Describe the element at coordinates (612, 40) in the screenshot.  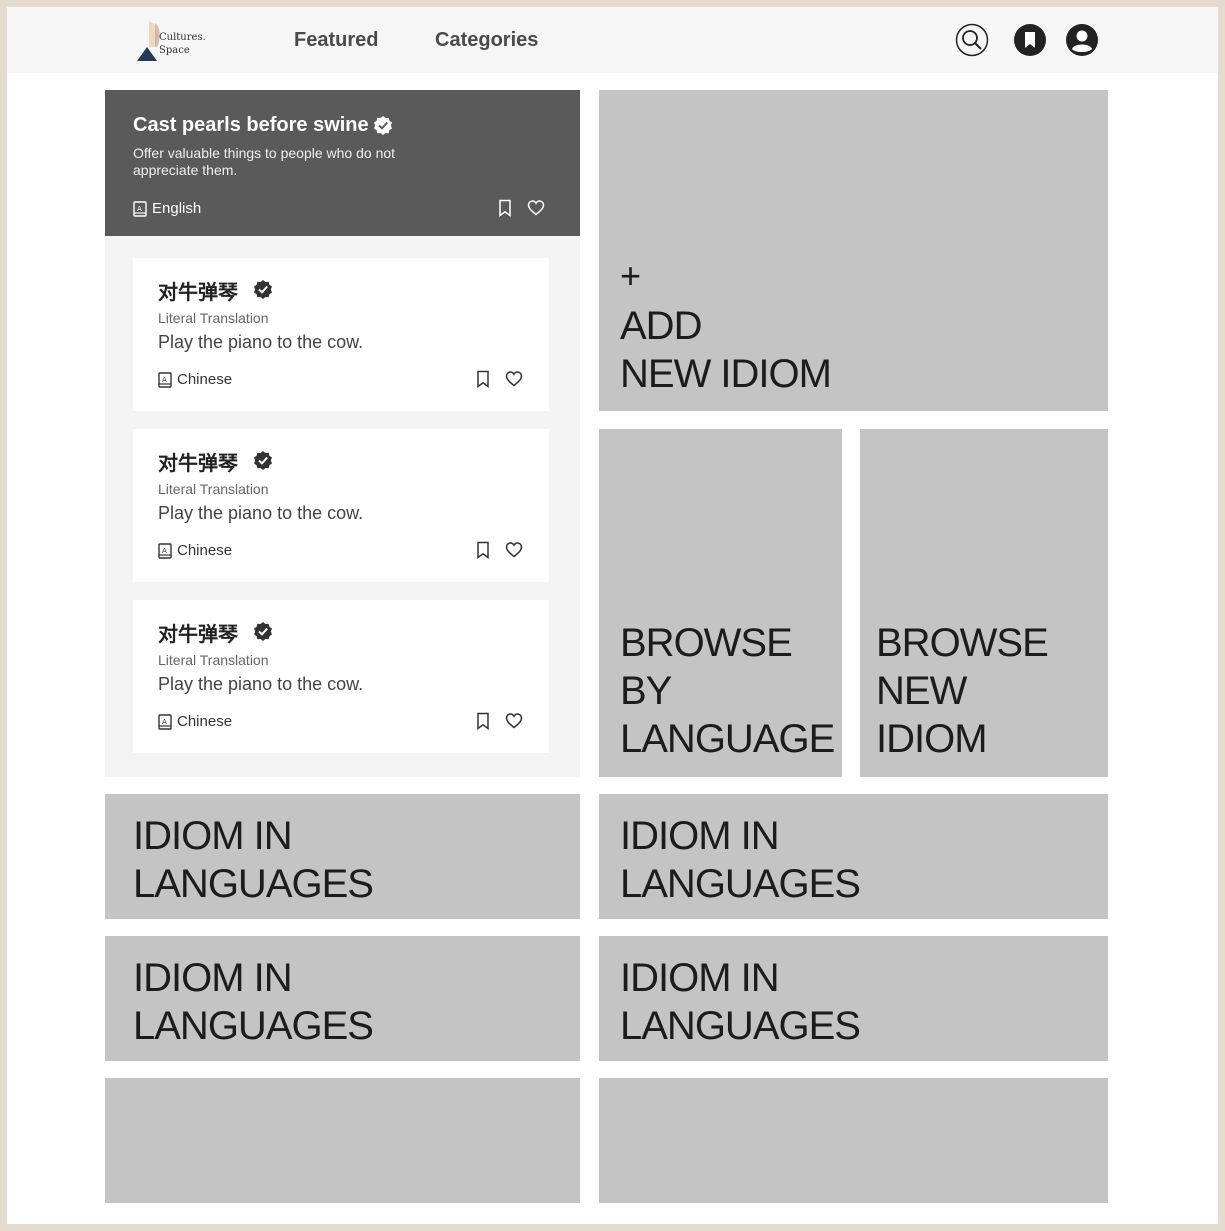
I see `top-navbar: Cultures. Space Featured Categories` at that location.